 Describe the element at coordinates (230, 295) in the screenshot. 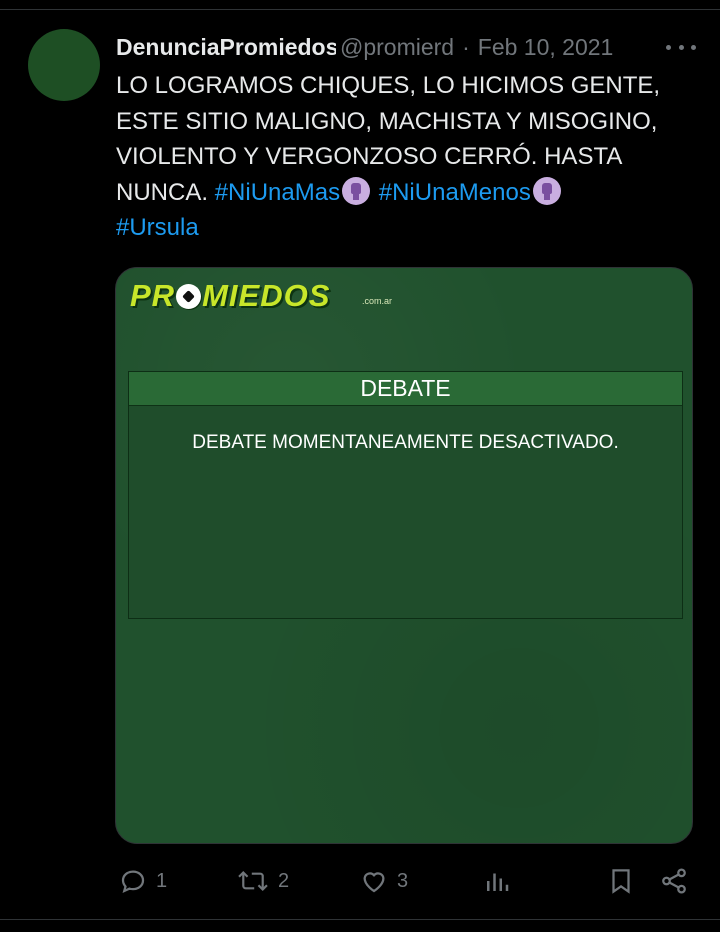

I see `promiedos-logo: PR MIEDOS` at that location.